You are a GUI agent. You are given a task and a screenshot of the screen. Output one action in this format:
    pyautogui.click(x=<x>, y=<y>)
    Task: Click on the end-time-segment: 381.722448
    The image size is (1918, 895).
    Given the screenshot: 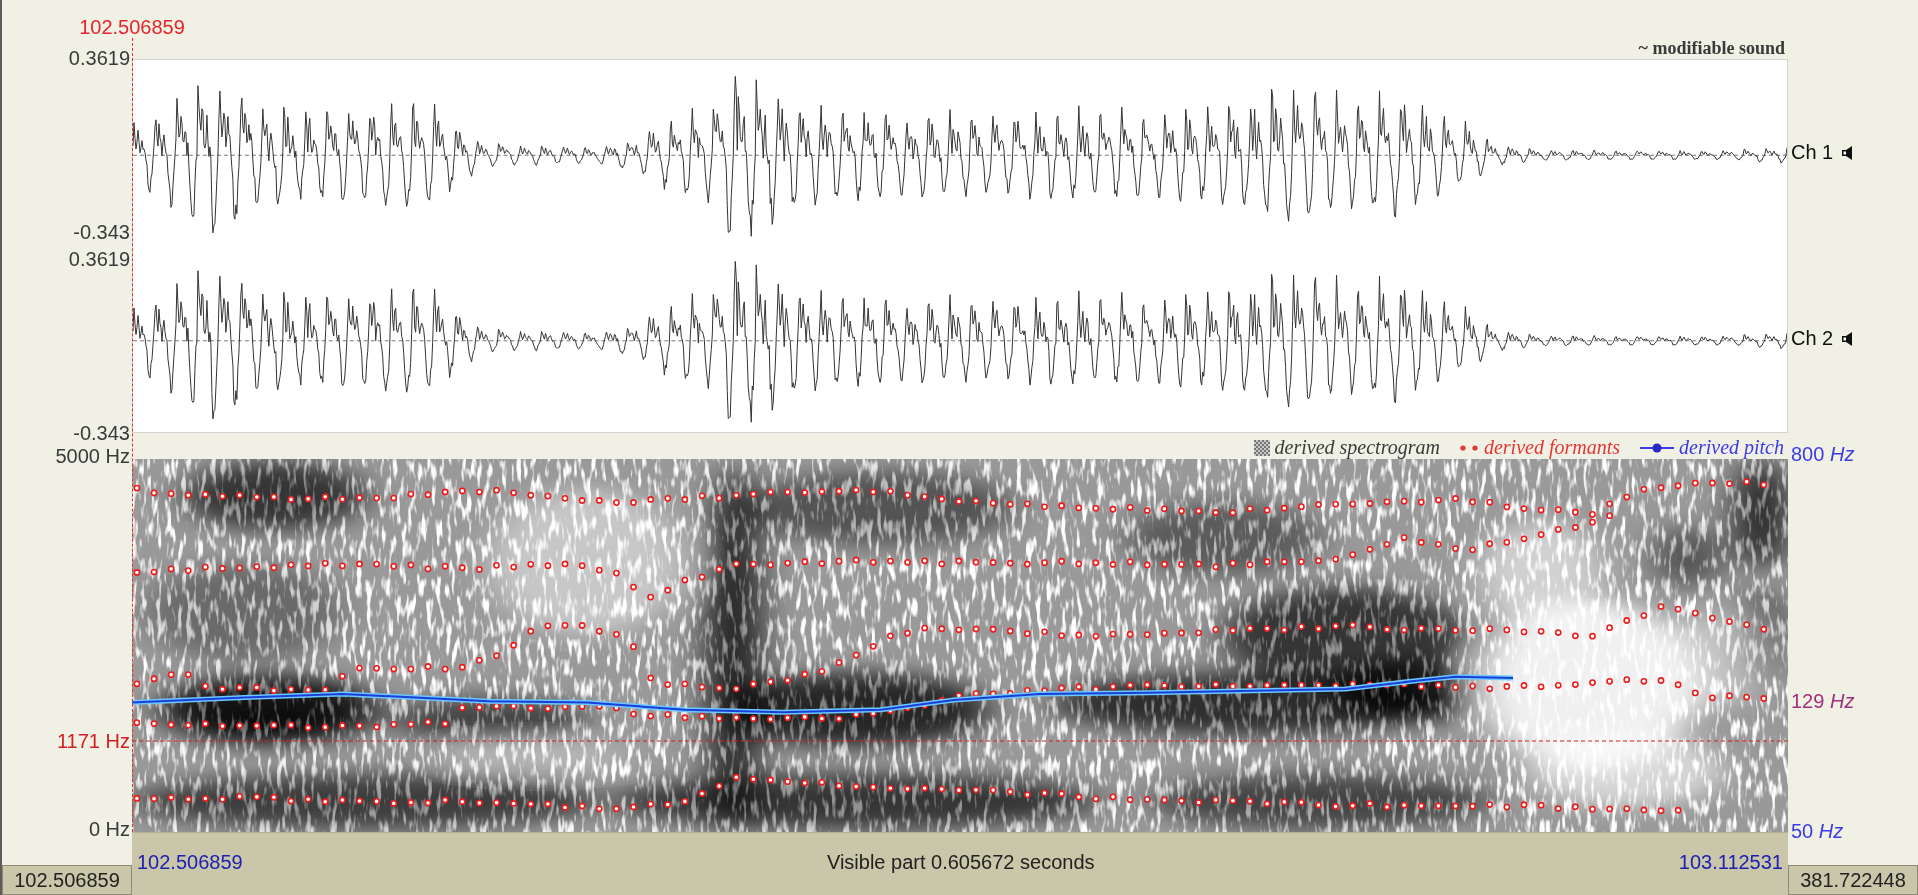 What is the action you would take?
    pyautogui.click(x=1853, y=880)
    